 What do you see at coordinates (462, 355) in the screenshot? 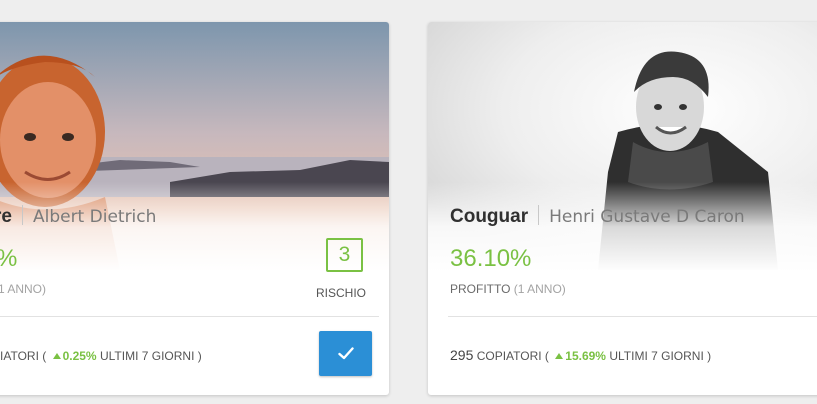
I see `copiers-count: 295` at bounding box center [462, 355].